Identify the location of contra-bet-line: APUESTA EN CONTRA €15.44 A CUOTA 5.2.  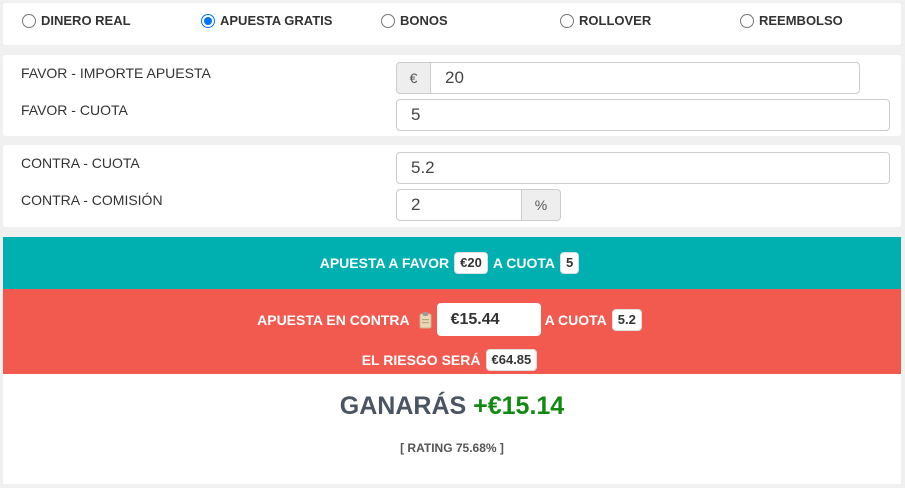
(452, 319).